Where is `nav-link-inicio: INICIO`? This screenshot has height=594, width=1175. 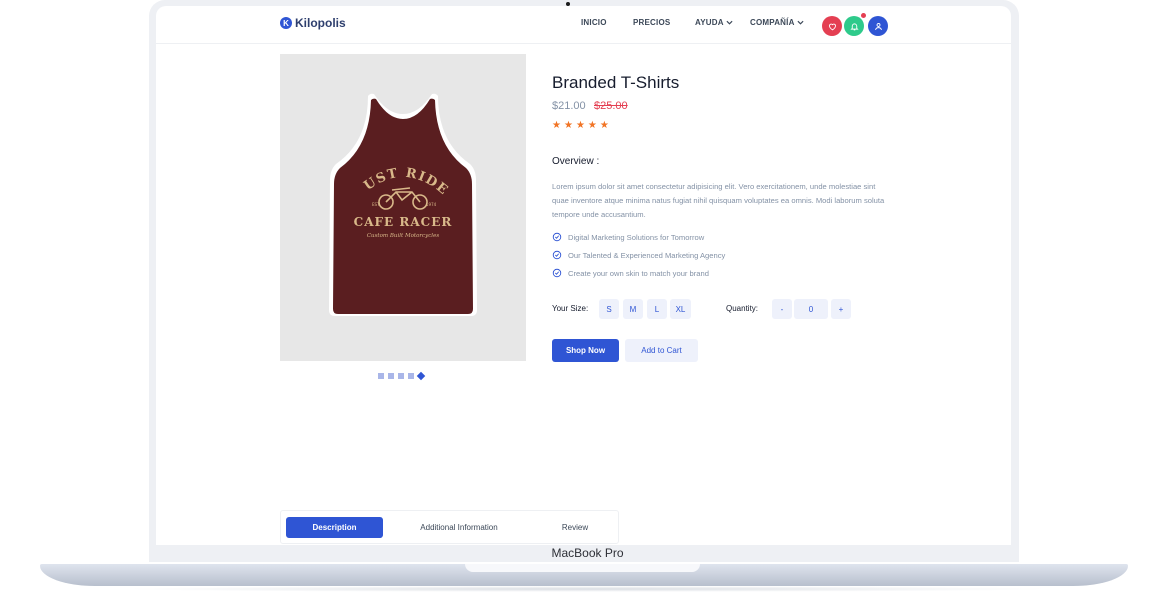
nav-link-inicio: INICIO is located at coordinates (594, 22).